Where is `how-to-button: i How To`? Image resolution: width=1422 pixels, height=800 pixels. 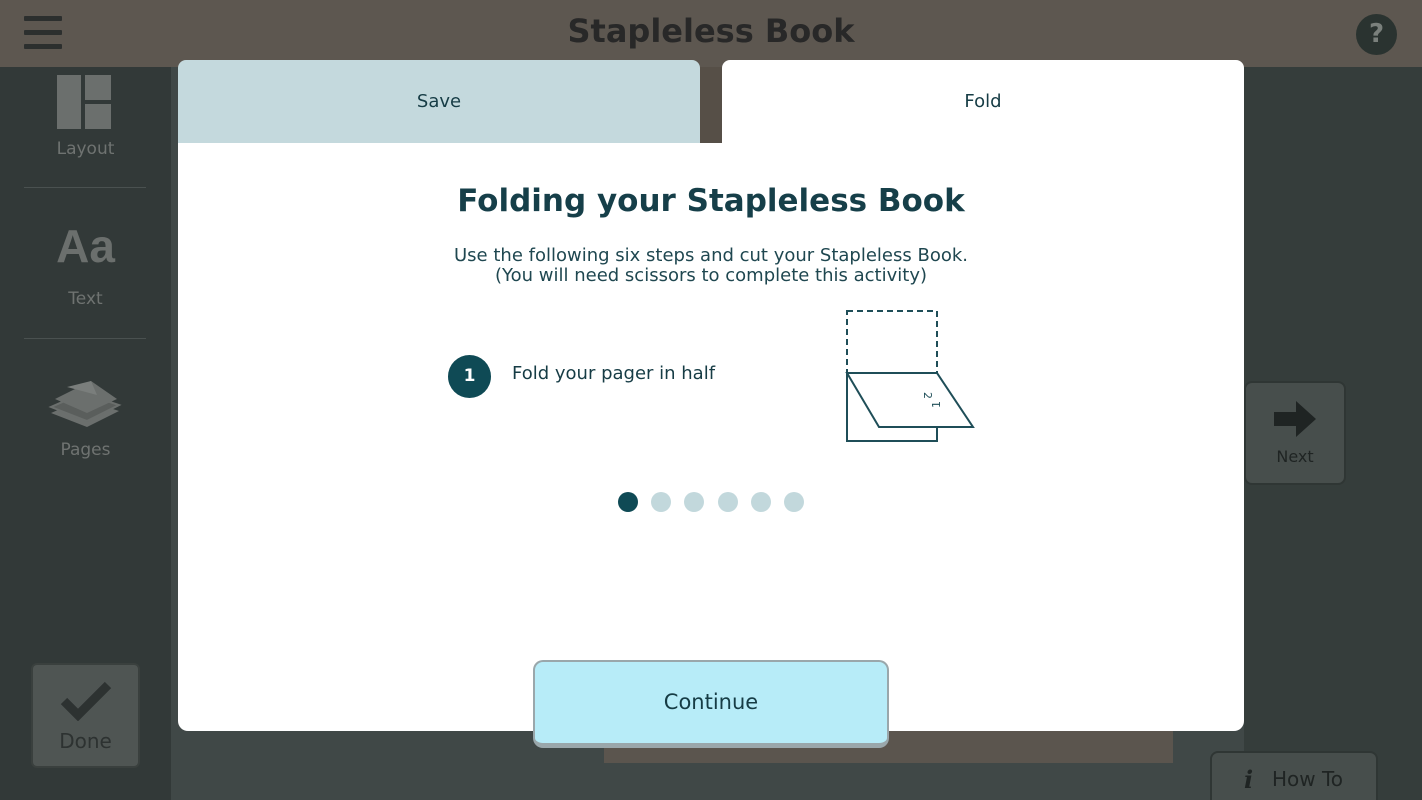 how-to-button: i How To is located at coordinates (1294, 775).